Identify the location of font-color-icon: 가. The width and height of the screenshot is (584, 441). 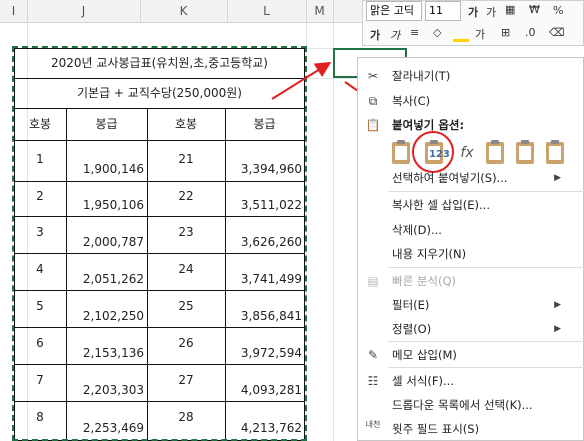
(480, 34).